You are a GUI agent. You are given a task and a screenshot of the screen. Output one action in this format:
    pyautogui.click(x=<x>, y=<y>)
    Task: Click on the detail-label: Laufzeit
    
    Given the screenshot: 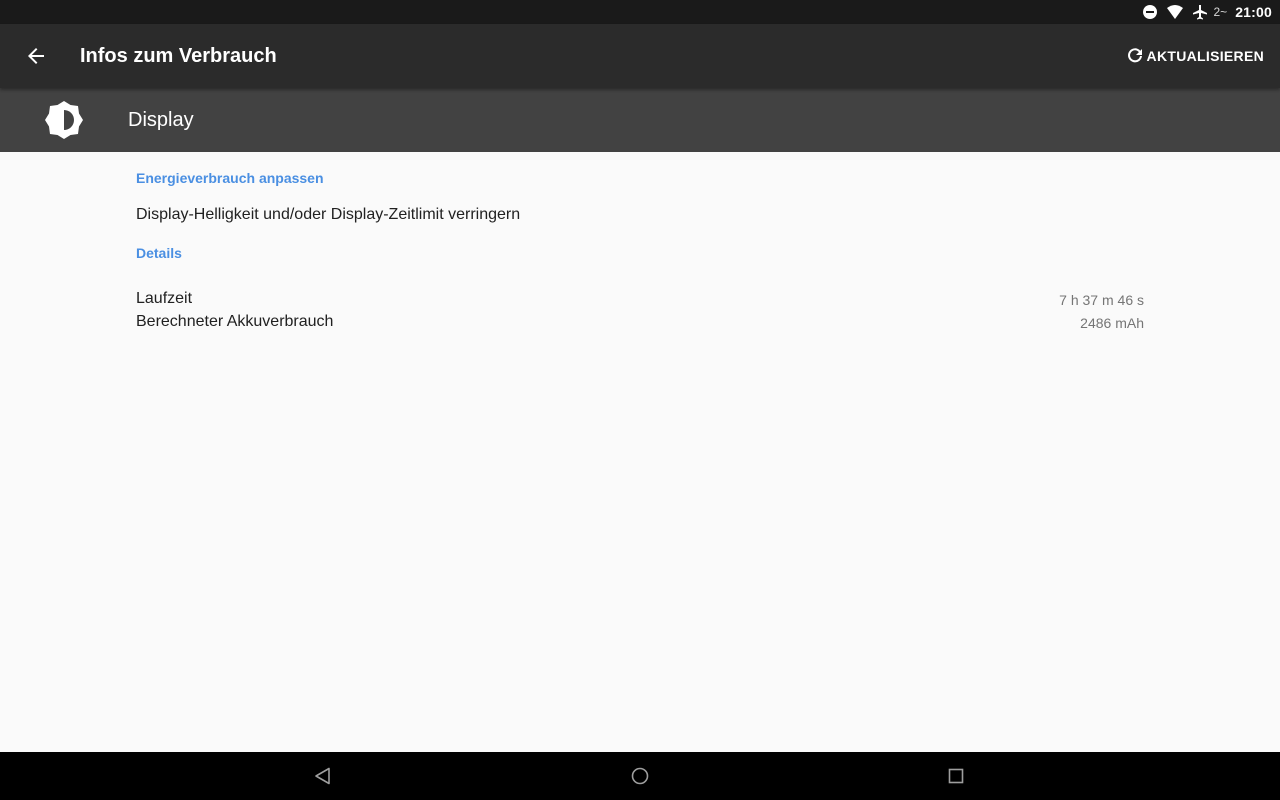 What is the action you would take?
    pyautogui.click(x=164, y=298)
    